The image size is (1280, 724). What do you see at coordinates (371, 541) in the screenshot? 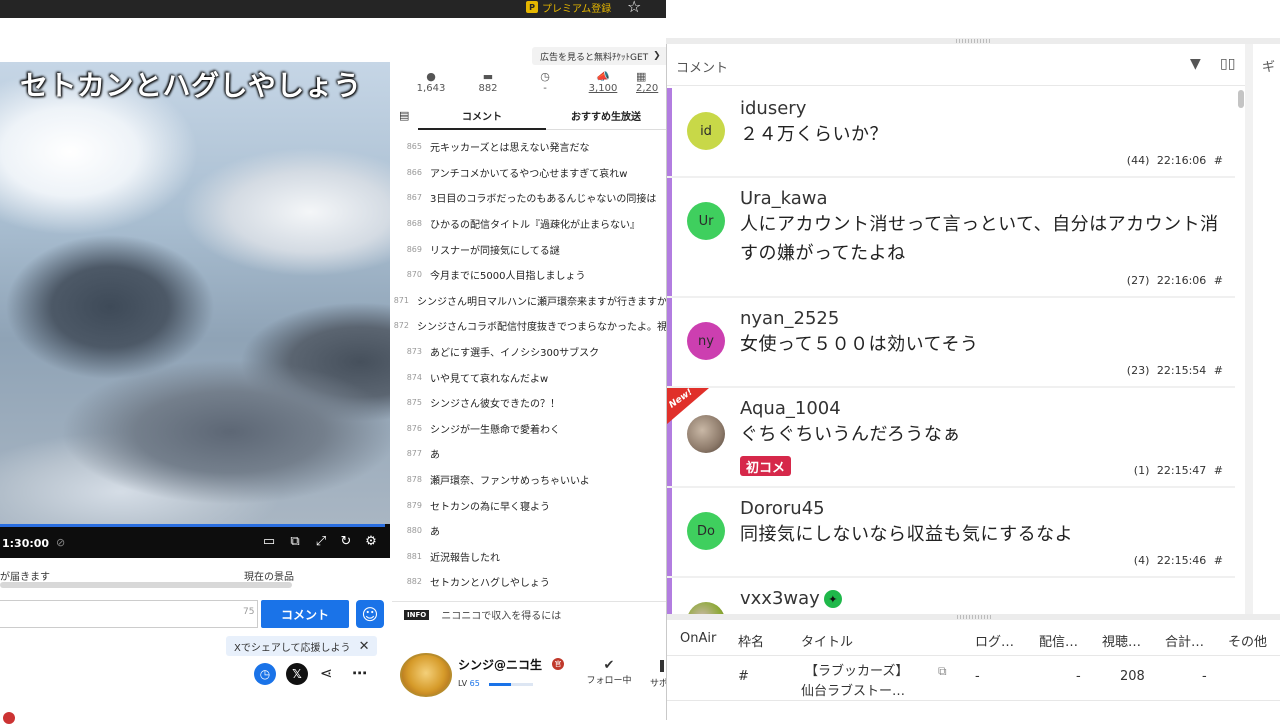
I see `settings-icon: ⚙` at bounding box center [371, 541].